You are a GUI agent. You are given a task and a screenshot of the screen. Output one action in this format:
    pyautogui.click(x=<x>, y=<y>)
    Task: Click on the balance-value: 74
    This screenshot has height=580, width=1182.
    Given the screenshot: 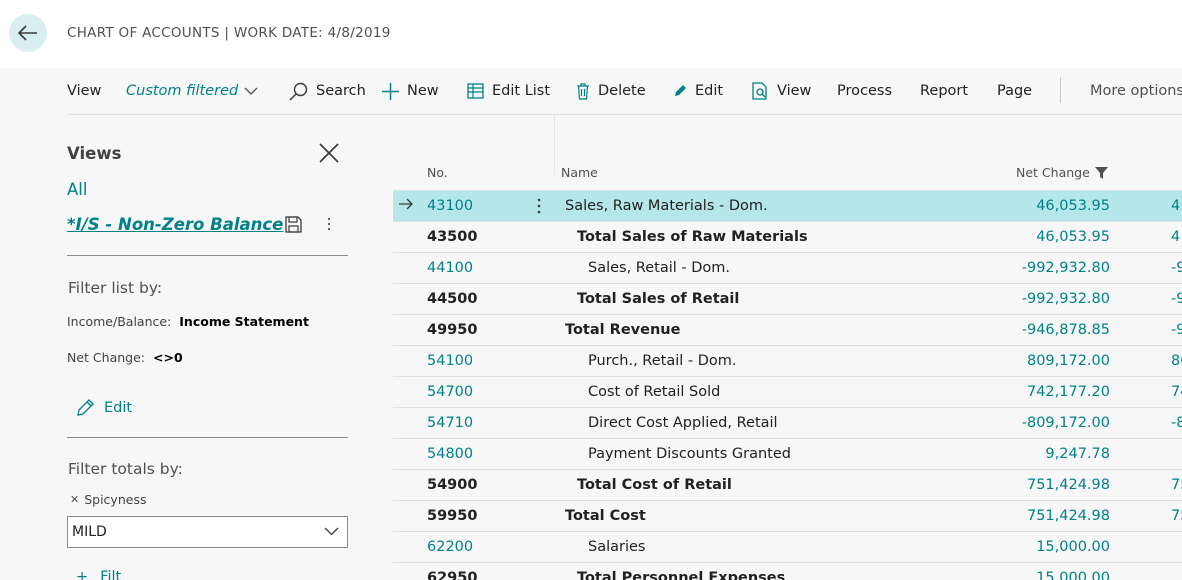 What is the action you would take?
    pyautogui.click(x=1176, y=392)
    